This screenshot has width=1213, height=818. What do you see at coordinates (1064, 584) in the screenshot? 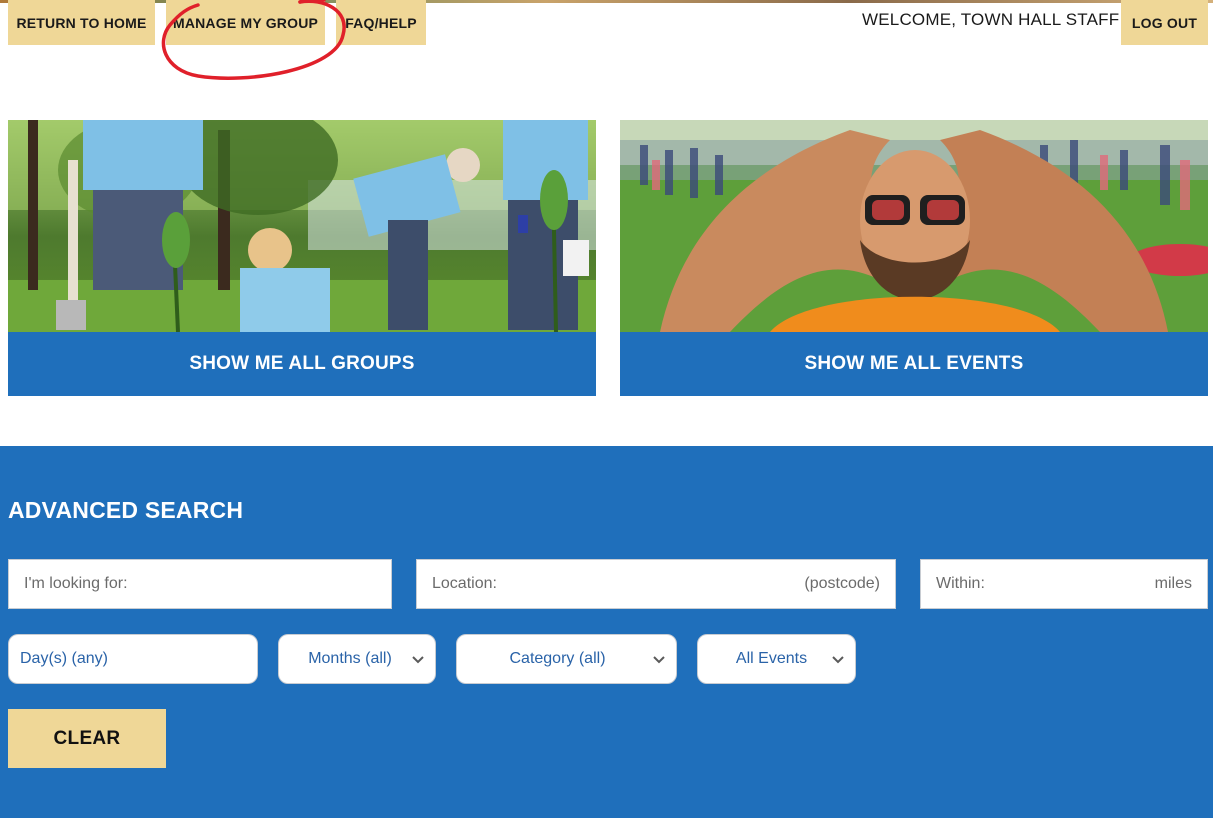
I see `within-distance-input: Within: miles` at bounding box center [1064, 584].